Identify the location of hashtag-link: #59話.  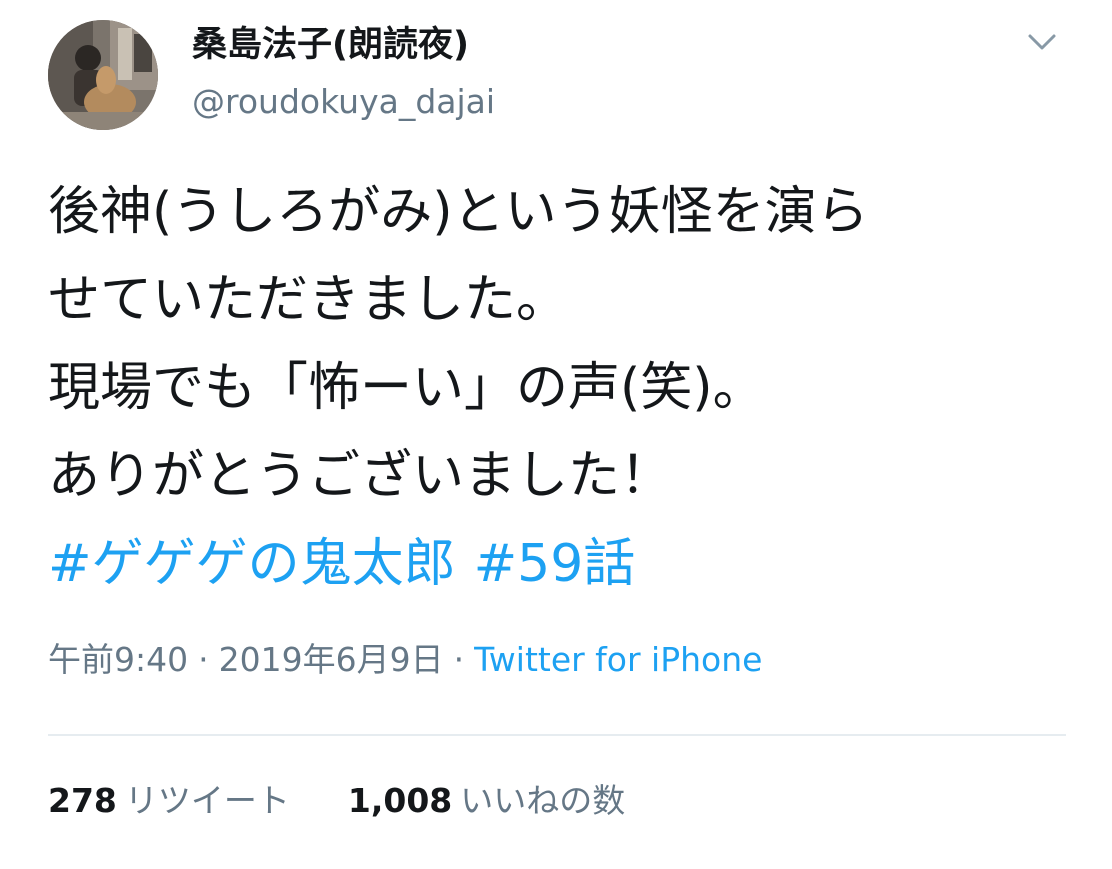
(555, 564).